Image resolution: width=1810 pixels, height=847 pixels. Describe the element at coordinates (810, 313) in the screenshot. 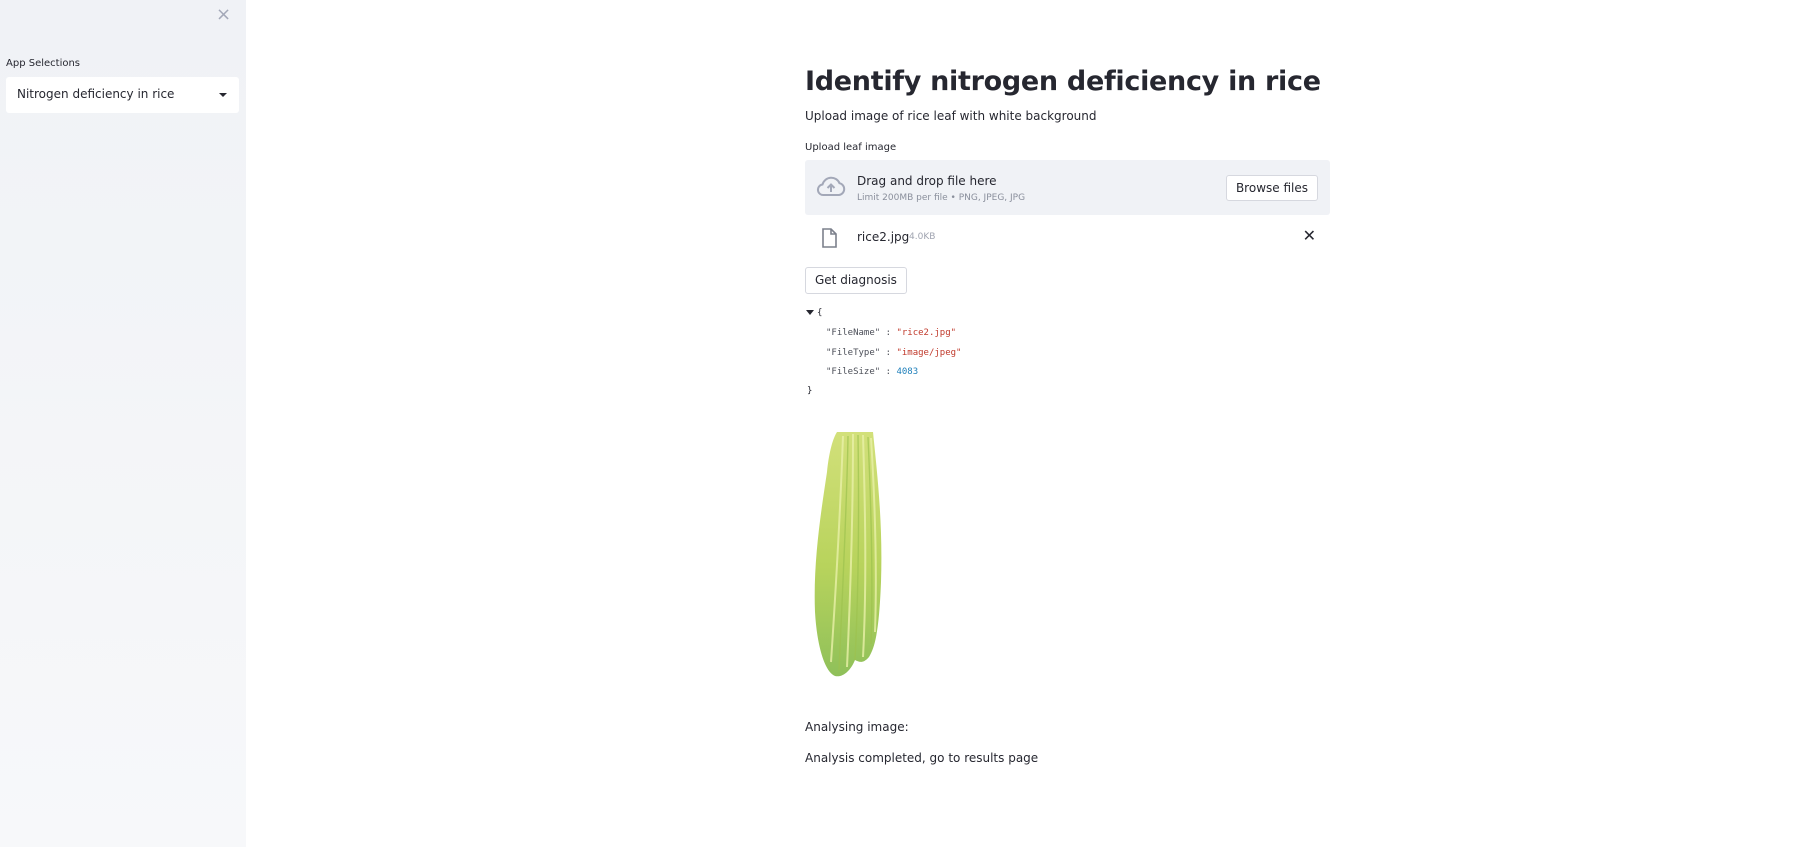

I see `collapse-caret-icon` at that location.